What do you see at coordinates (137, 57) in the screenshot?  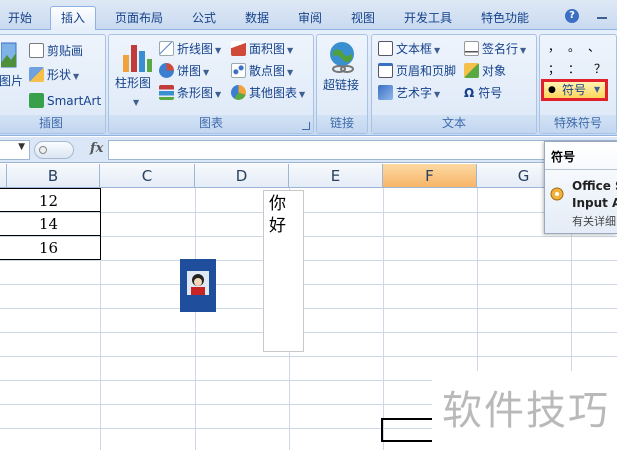 I see `column-chart-icon` at bounding box center [137, 57].